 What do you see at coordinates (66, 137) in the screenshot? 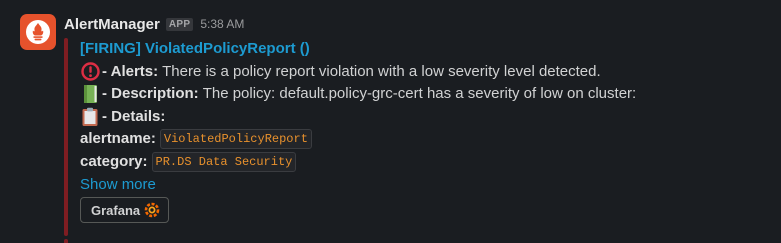
I see `attachment-accent-bar` at bounding box center [66, 137].